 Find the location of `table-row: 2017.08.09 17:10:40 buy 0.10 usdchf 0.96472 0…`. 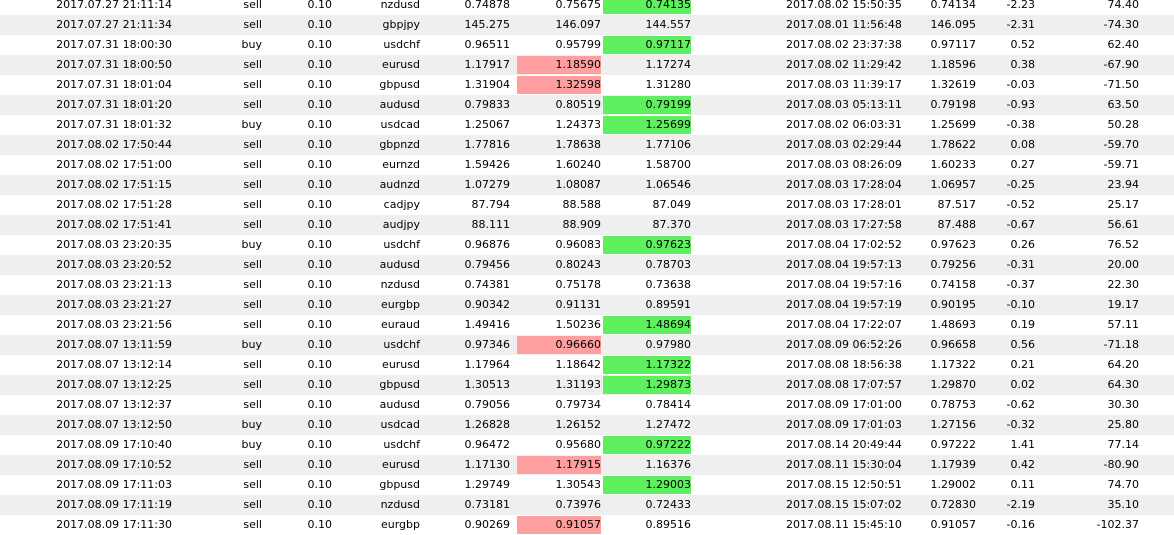

table-row: 2017.08.09 17:10:40 buy 0.10 usdchf 0.96472 0… is located at coordinates (587, 445).